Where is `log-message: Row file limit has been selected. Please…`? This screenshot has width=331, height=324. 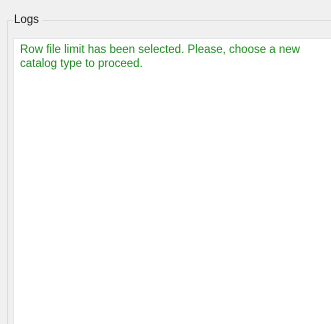 log-message: Row file limit has been selected. Please… is located at coordinates (160, 57).